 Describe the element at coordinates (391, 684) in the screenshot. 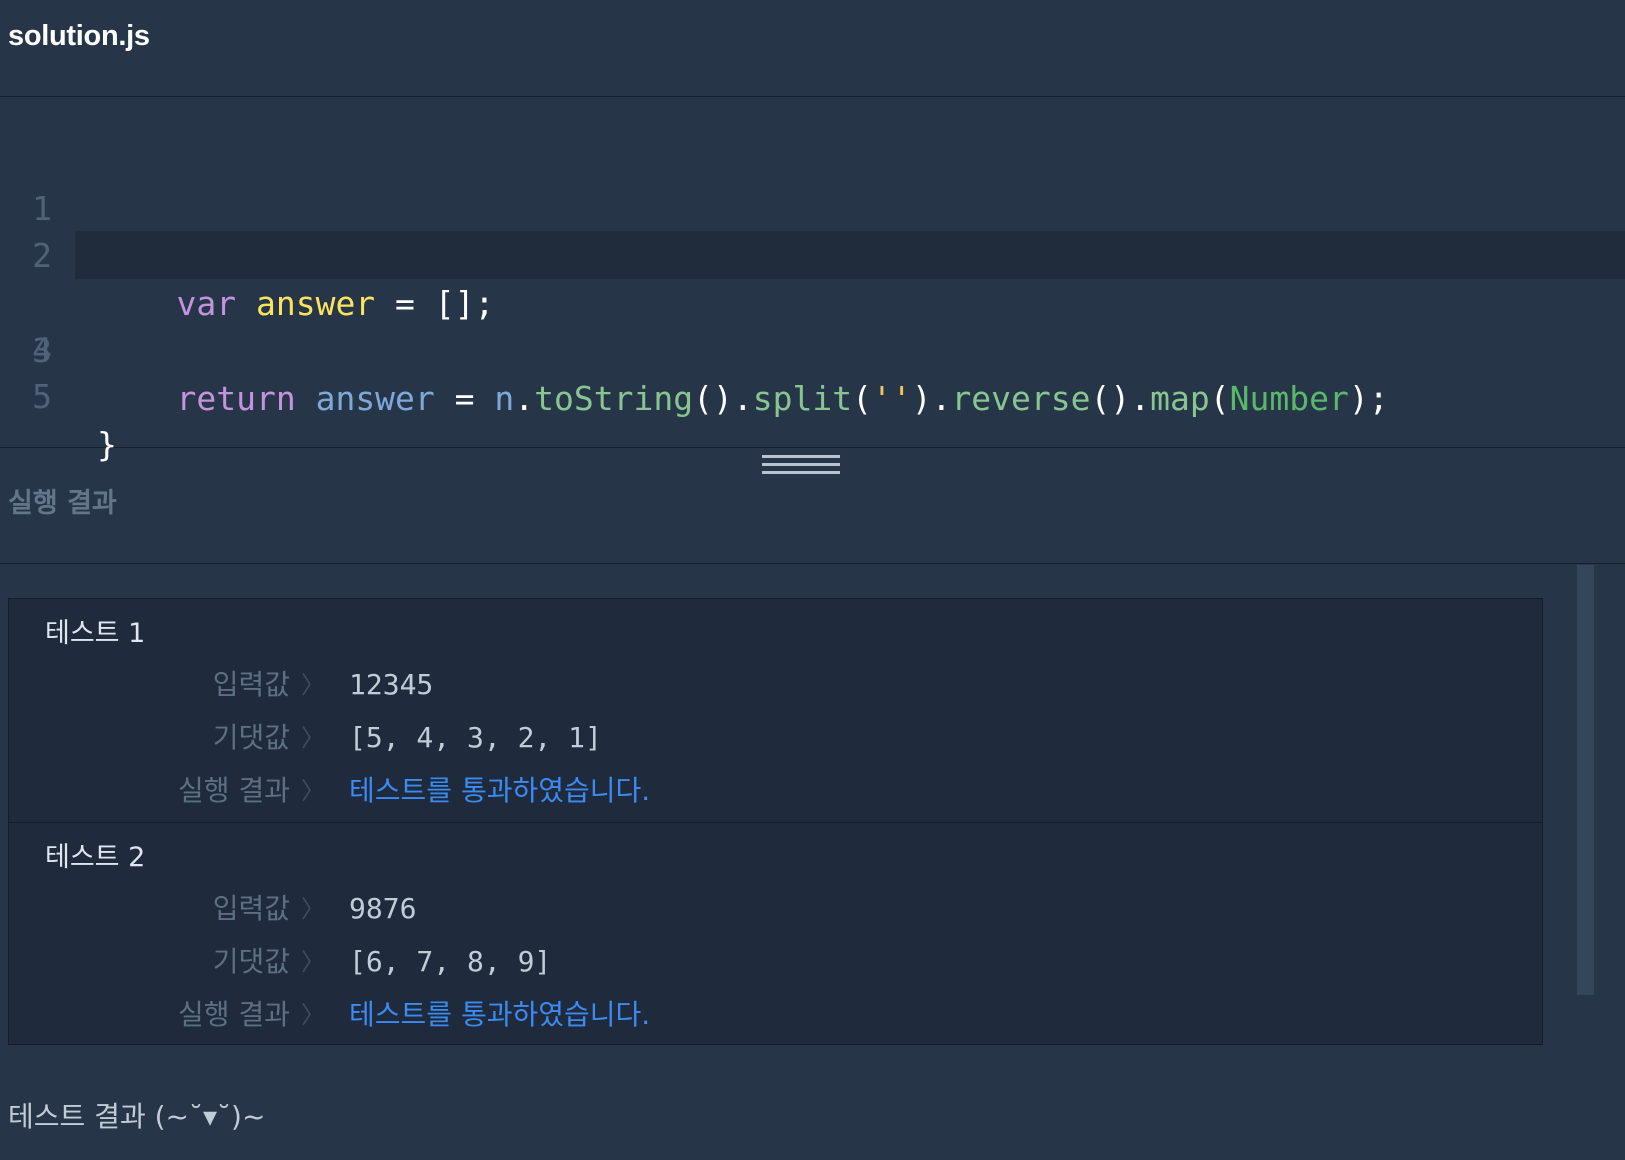

I see `input-value: 12345` at that location.